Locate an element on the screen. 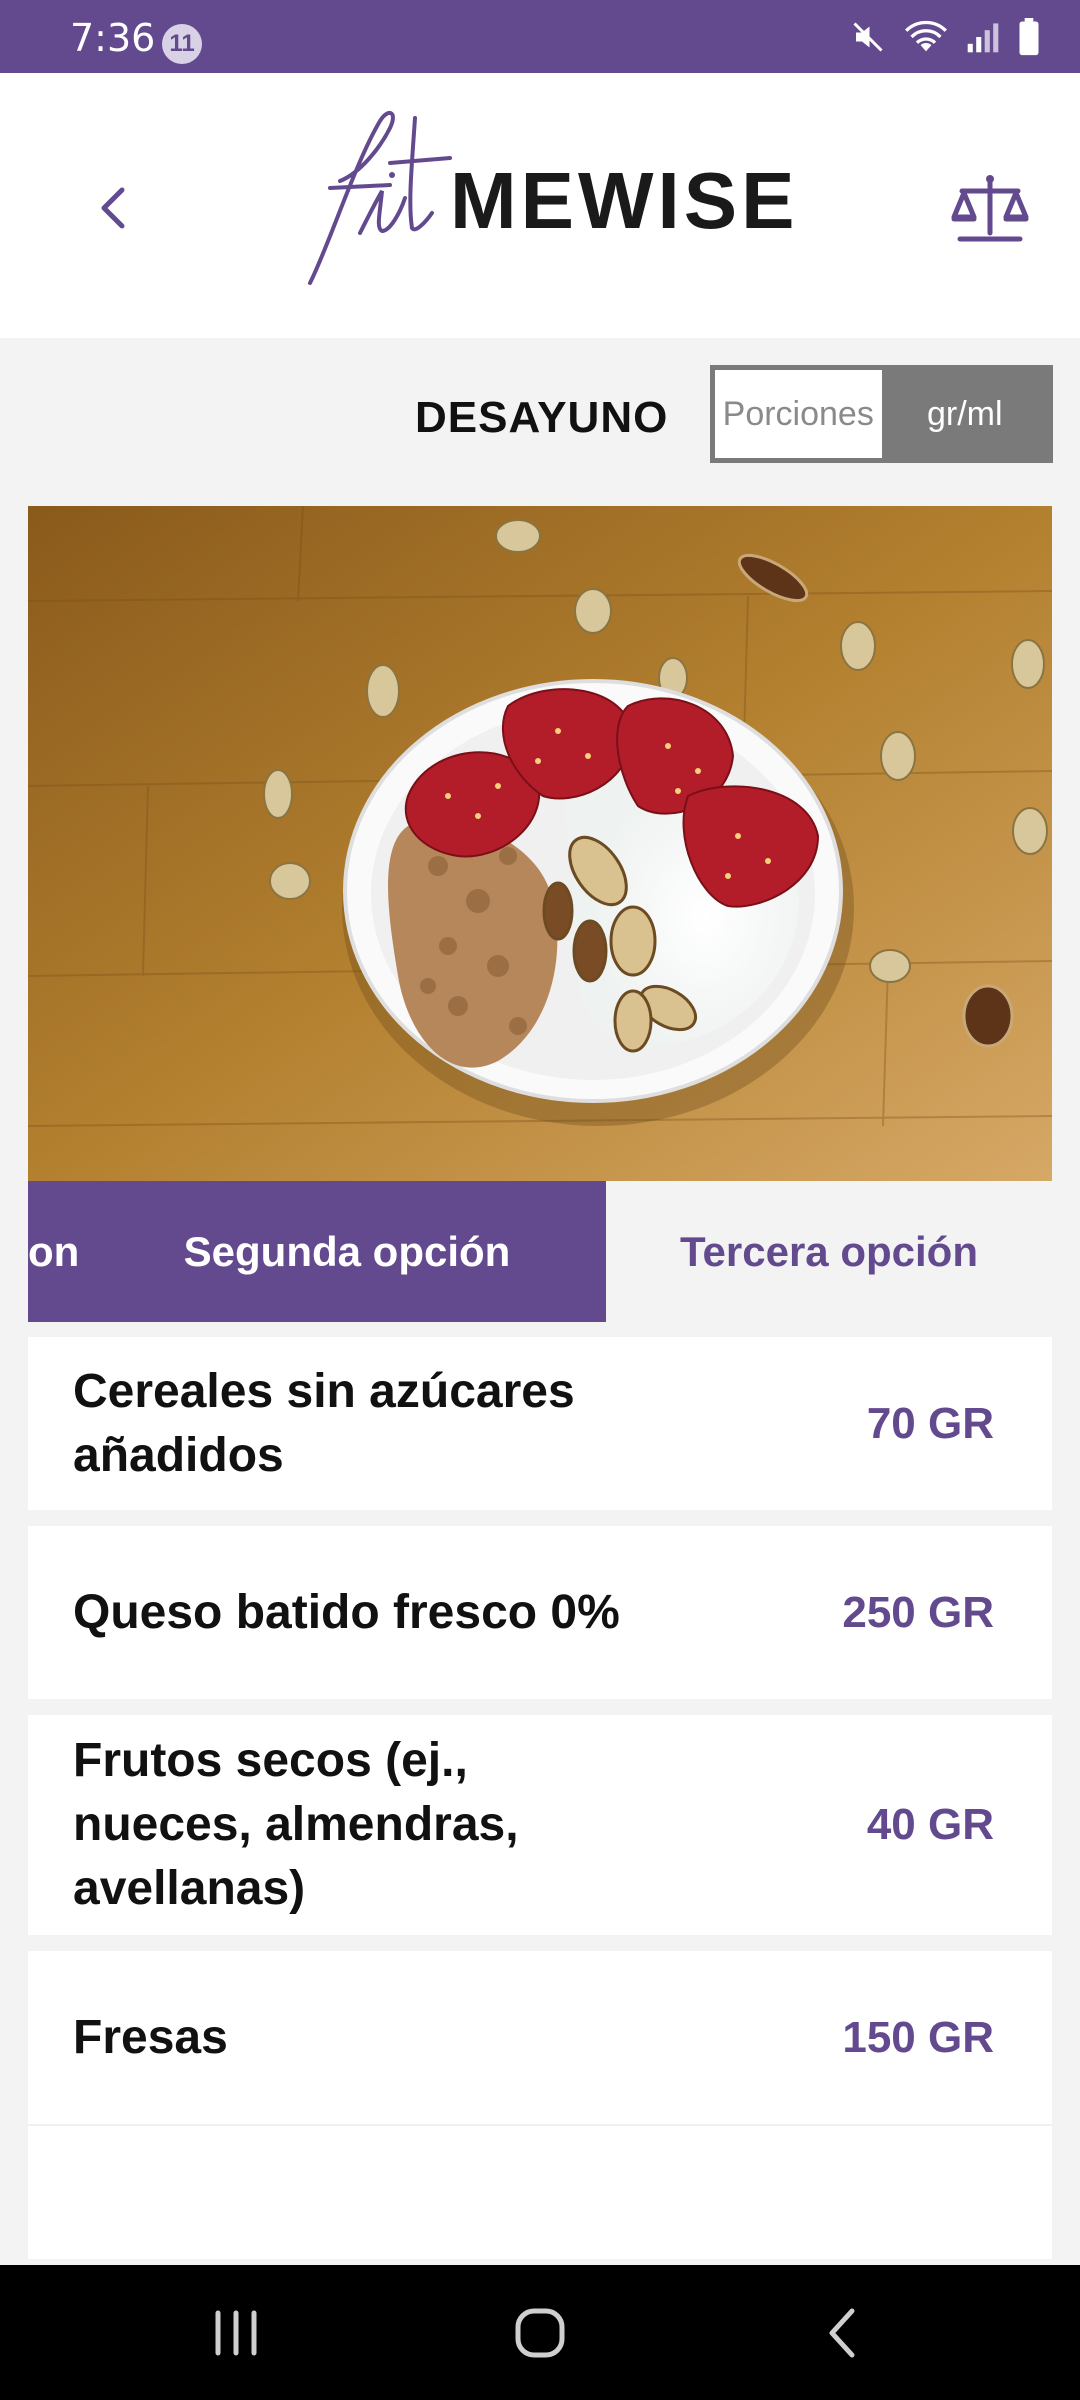  recent-apps-icon is located at coordinates (236, 2332).